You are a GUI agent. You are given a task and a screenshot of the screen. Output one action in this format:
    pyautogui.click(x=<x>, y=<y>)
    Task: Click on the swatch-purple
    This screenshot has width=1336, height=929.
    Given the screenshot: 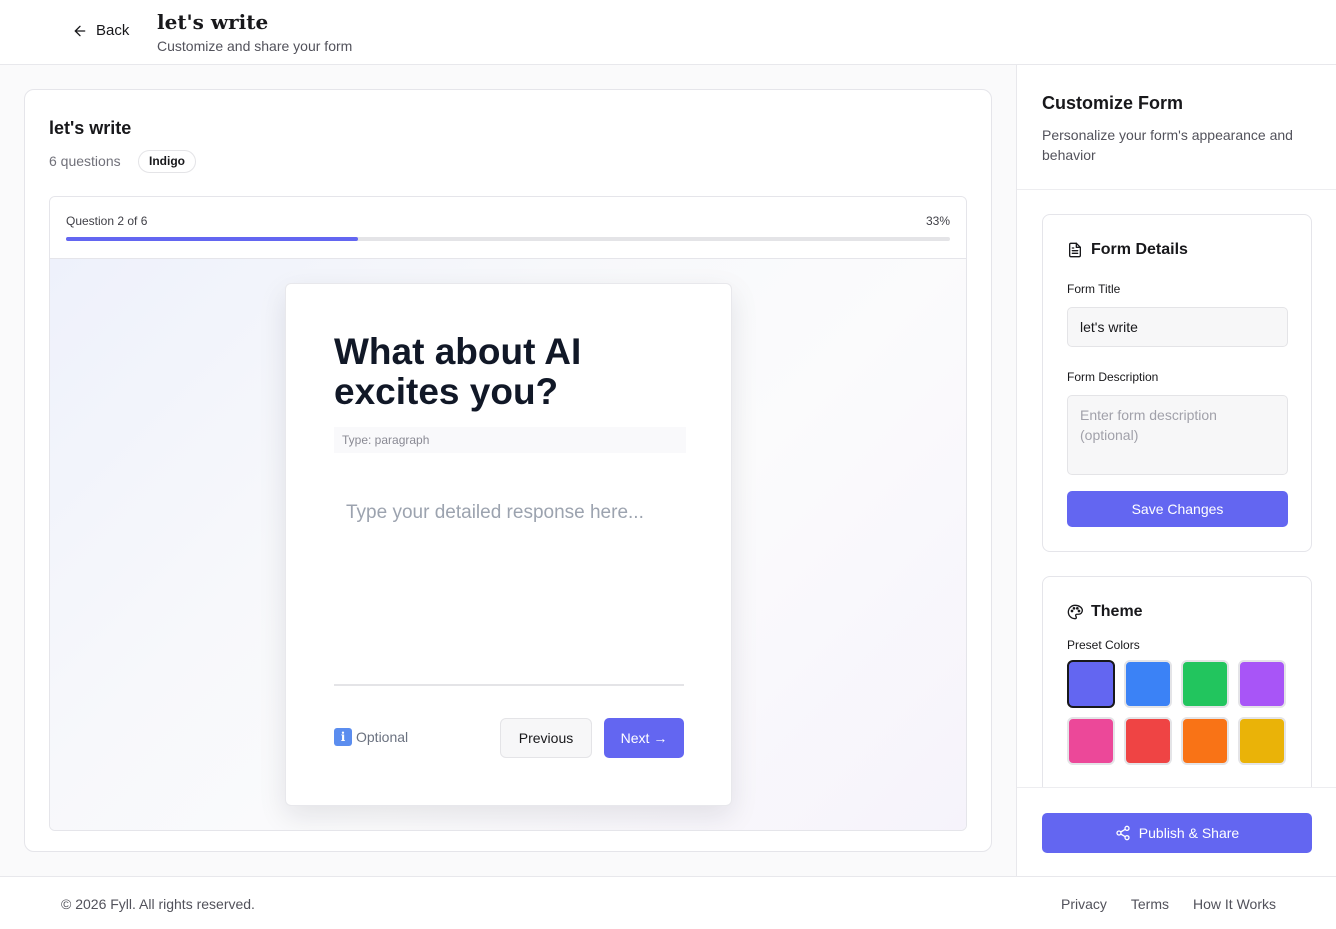 What is the action you would take?
    pyautogui.click(x=1262, y=684)
    